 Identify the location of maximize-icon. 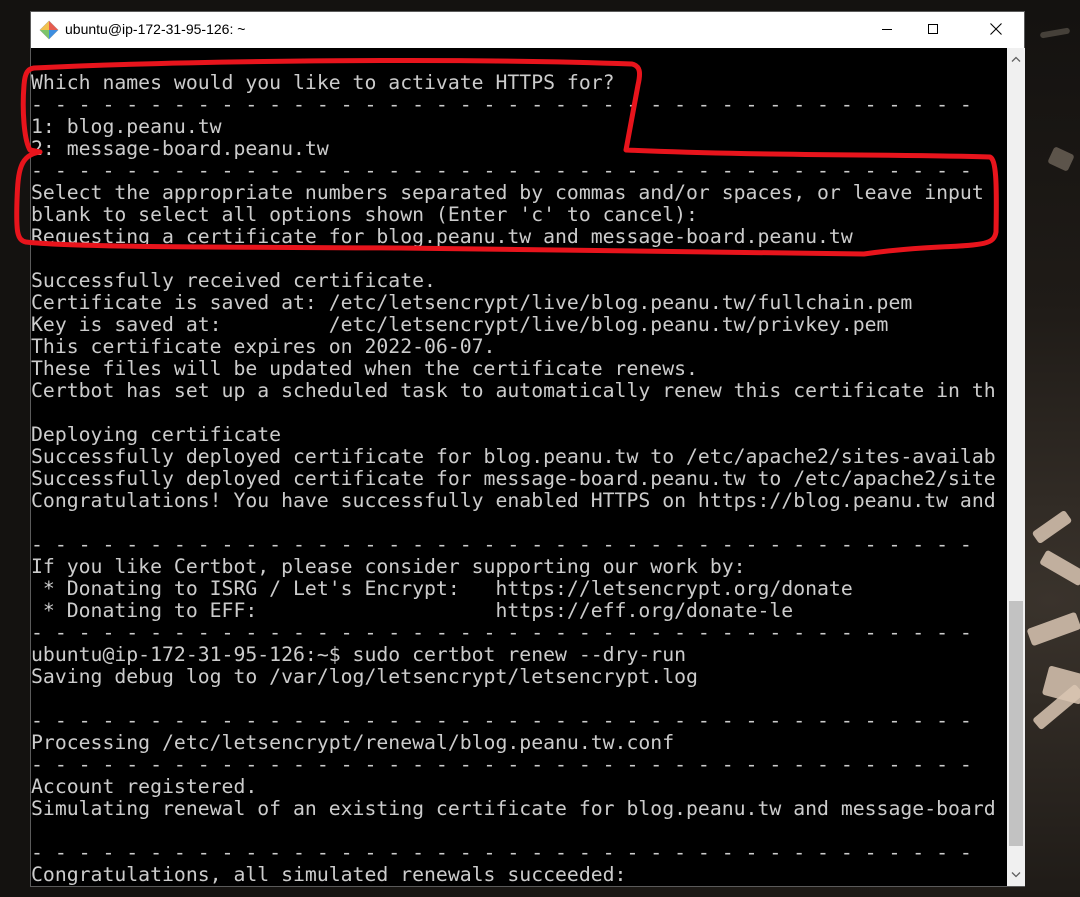
(933, 29).